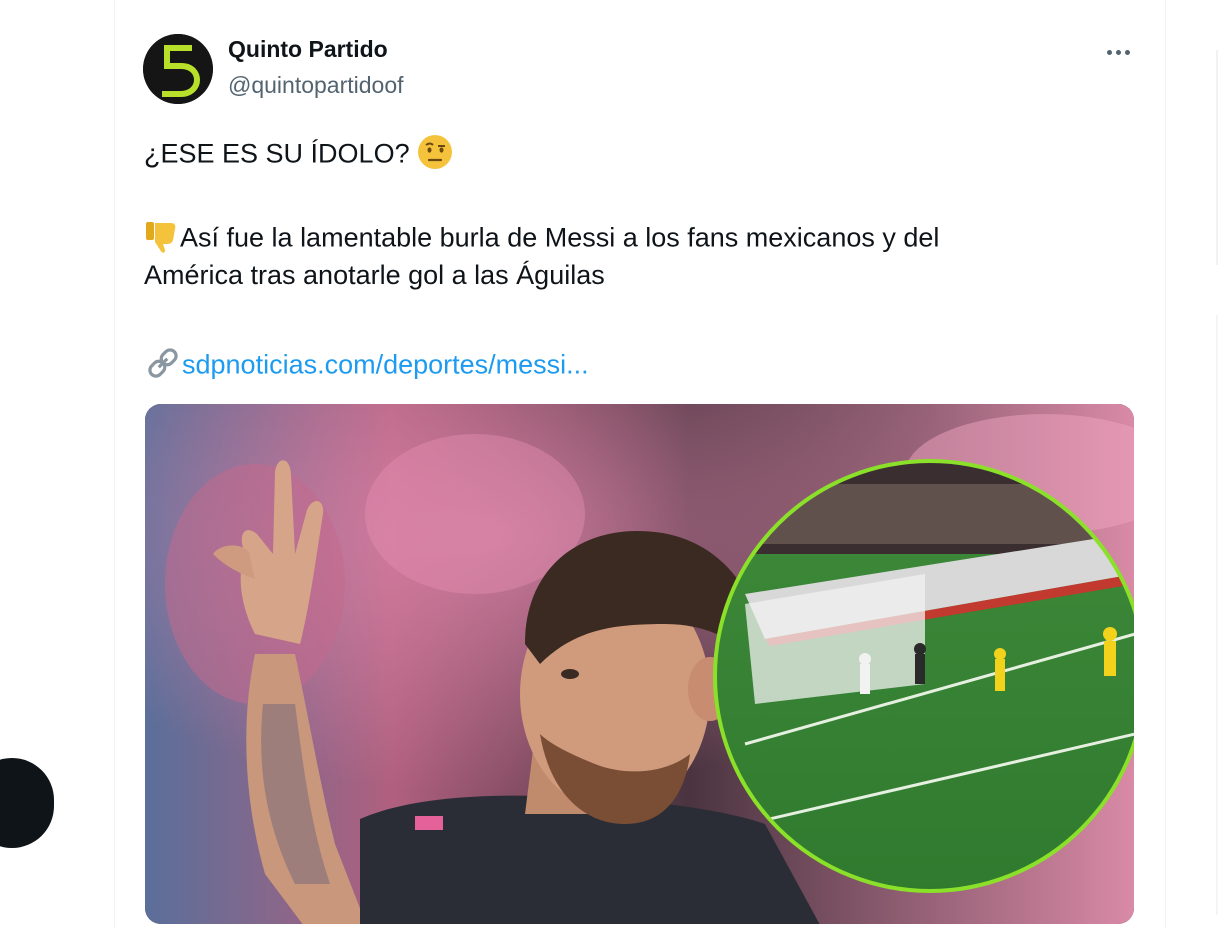  Describe the element at coordinates (27, 803) in the screenshot. I see `floating-action-button` at that location.